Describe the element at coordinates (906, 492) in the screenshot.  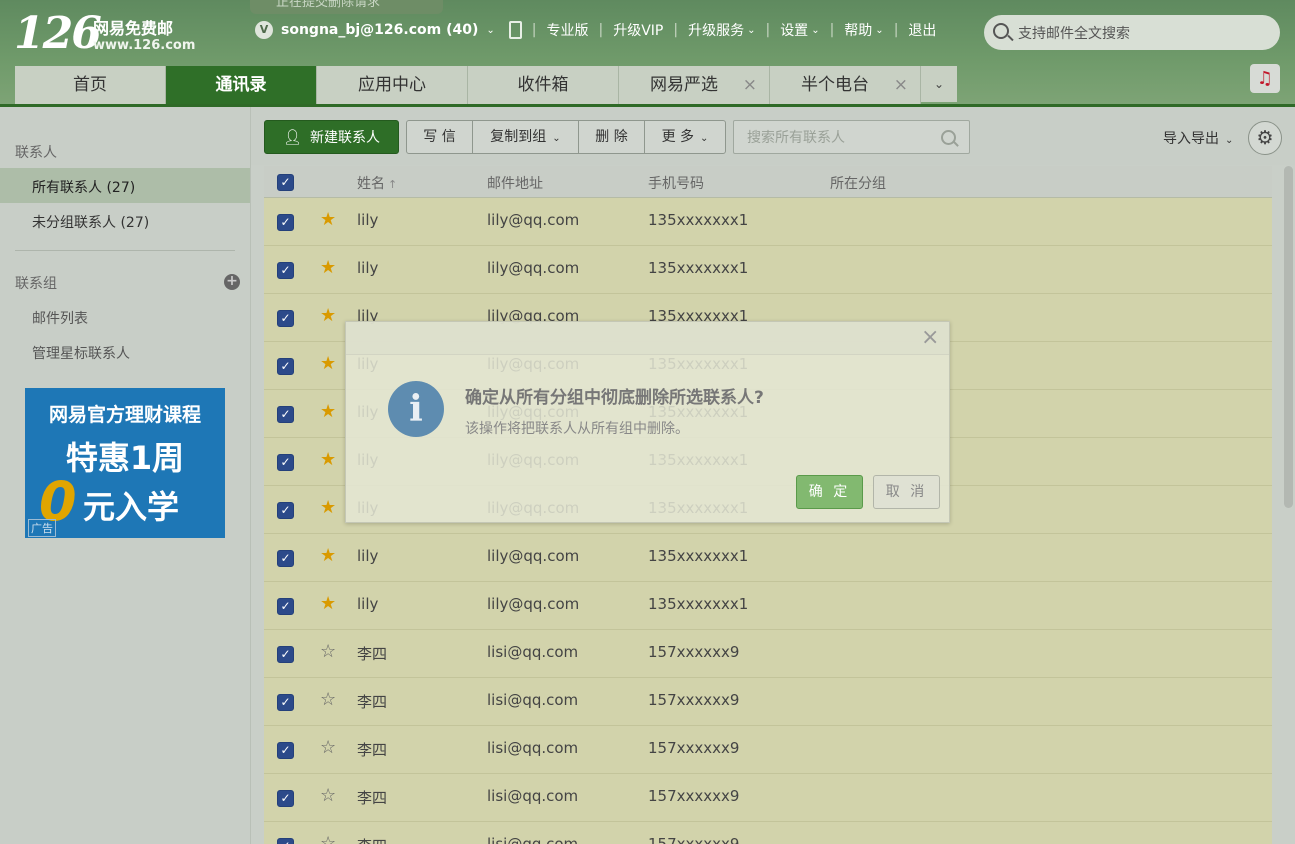
I see `cancel-button: 取 消` at that location.